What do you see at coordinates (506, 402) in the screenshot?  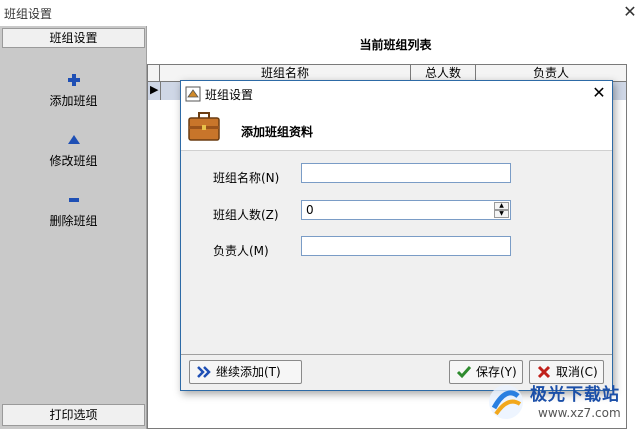 I see `aurora-logo-icon` at bounding box center [506, 402].